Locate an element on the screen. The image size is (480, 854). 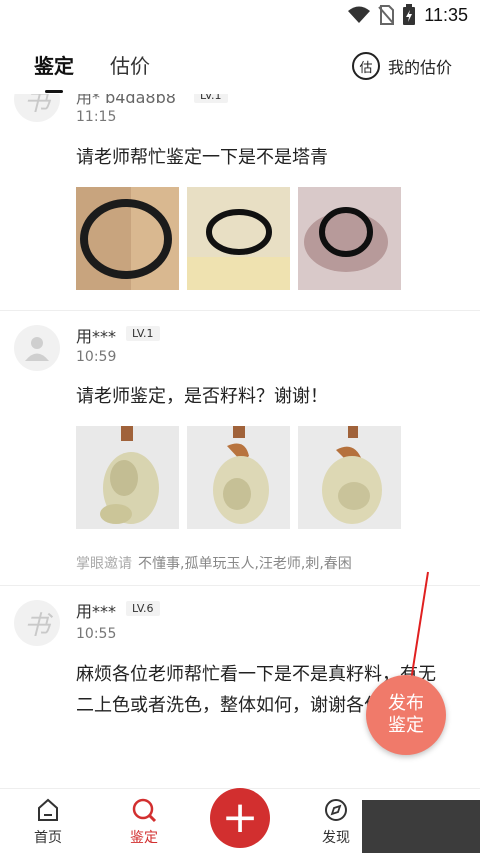
invite-line: 掌眼邀请 不懂事,孤单玩玉人,汪老师,刺,春困 is located at coordinates (214, 563).